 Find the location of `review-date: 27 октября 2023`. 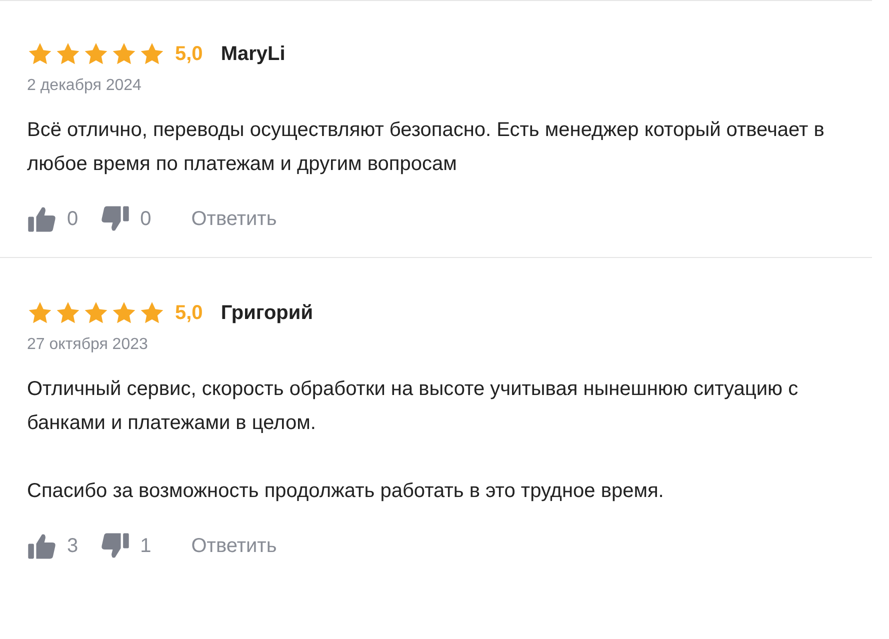

review-date: 27 октября 2023 is located at coordinates (88, 345).